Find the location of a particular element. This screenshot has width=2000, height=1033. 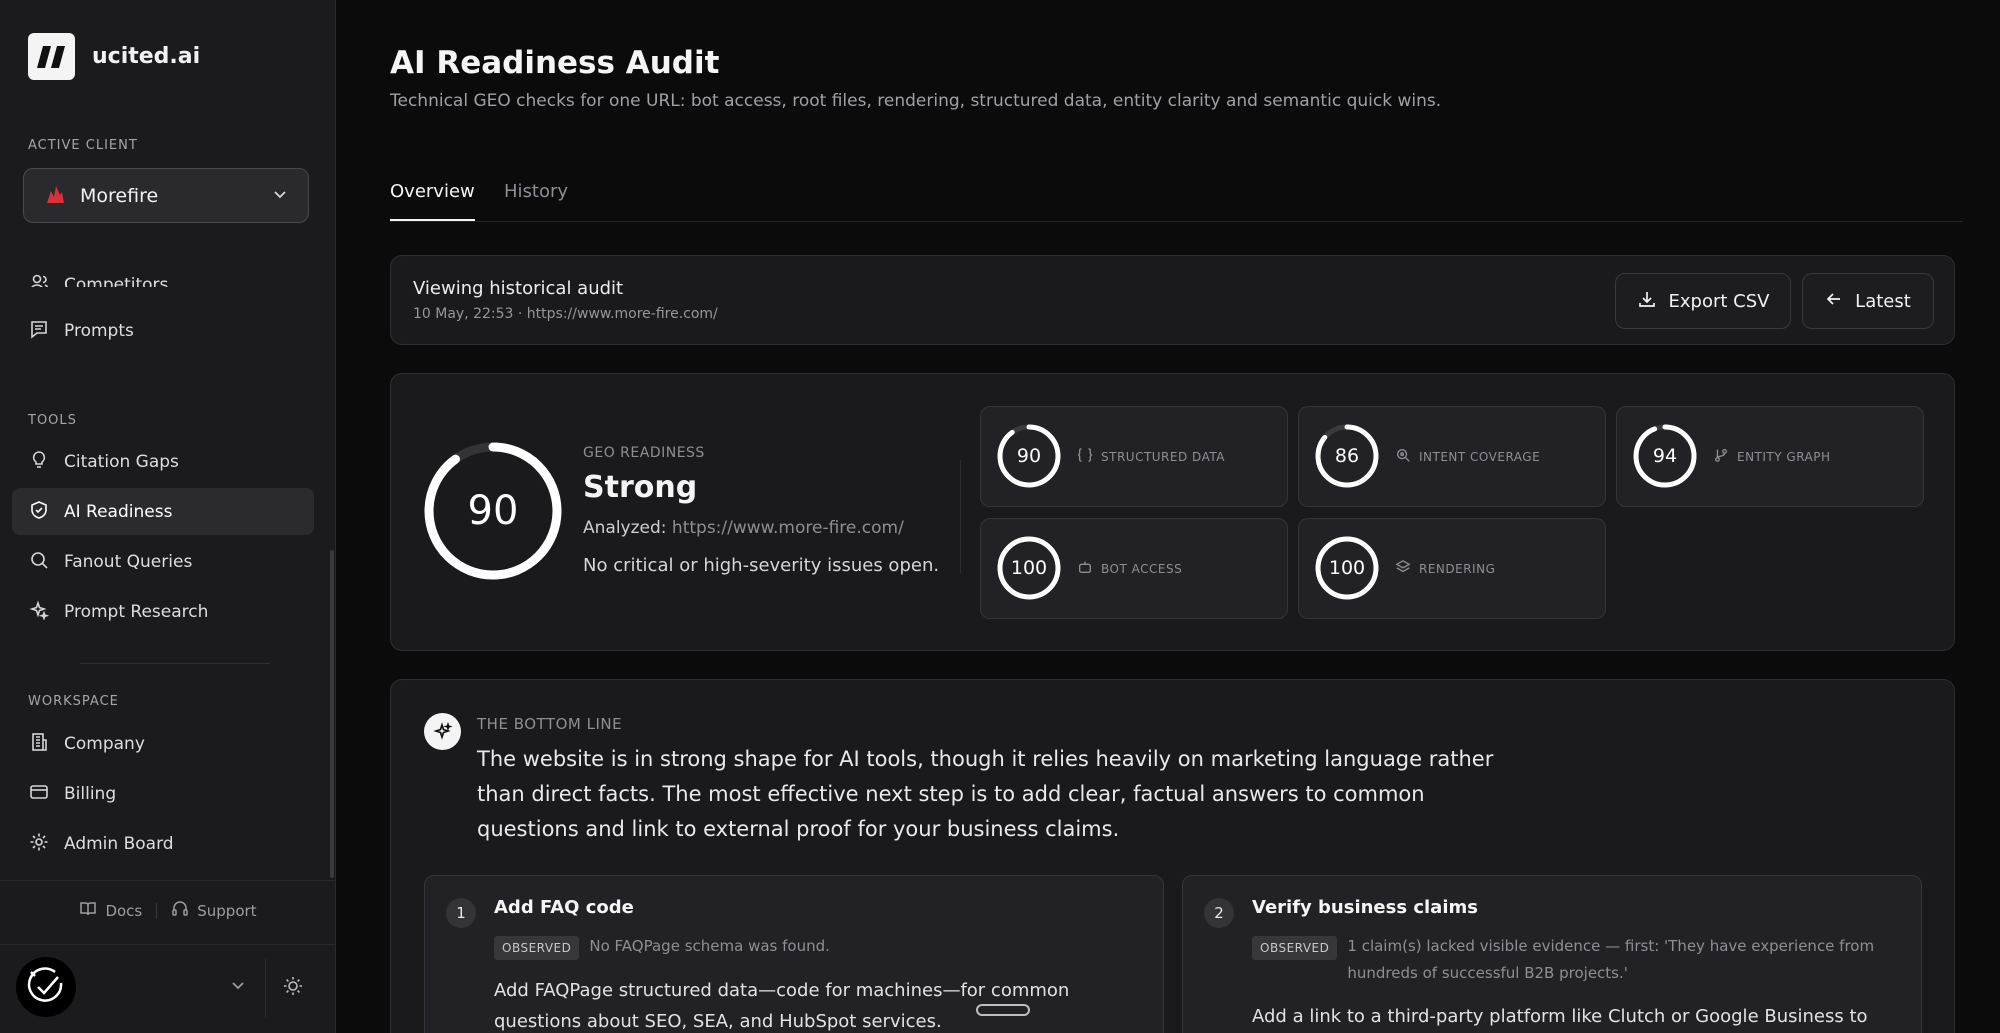

analyzed-line: Analyzed: https://www.more-fire.com/ is located at coordinates (743, 528).